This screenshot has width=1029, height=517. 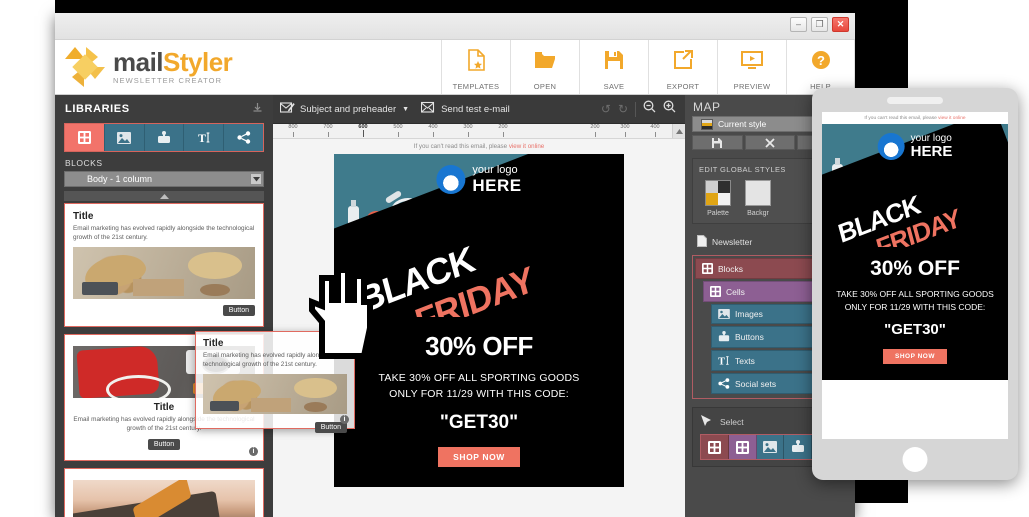 I want to click on button-icon, so click(x=797, y=446).